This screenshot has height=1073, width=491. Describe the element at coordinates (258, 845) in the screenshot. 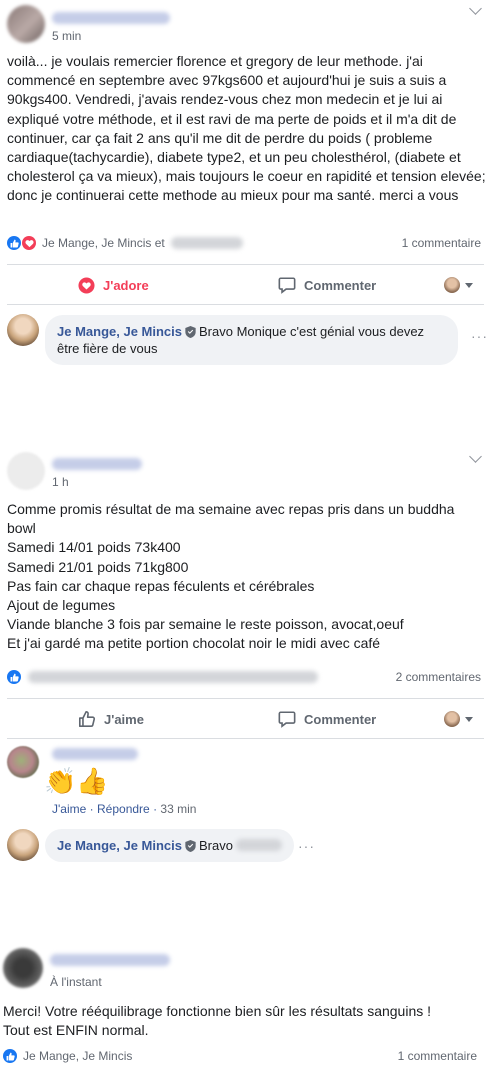

I see `comment-text-blurred` at that location.